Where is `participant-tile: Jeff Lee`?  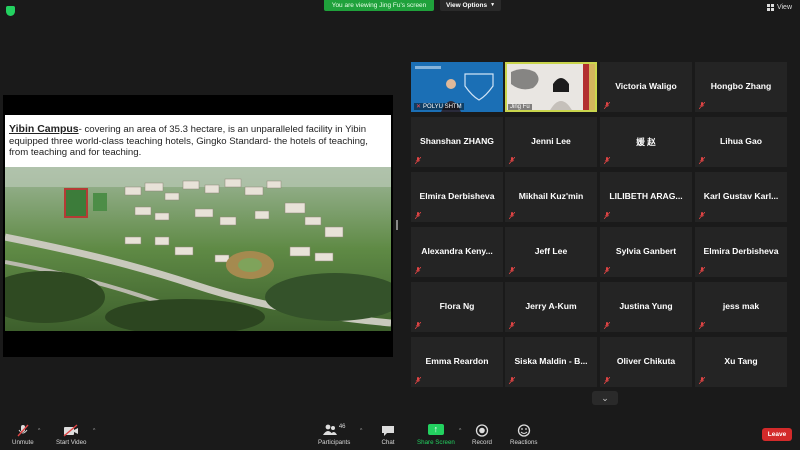
participant-tile: Jeff Lee is located at coordinates (551, 252).